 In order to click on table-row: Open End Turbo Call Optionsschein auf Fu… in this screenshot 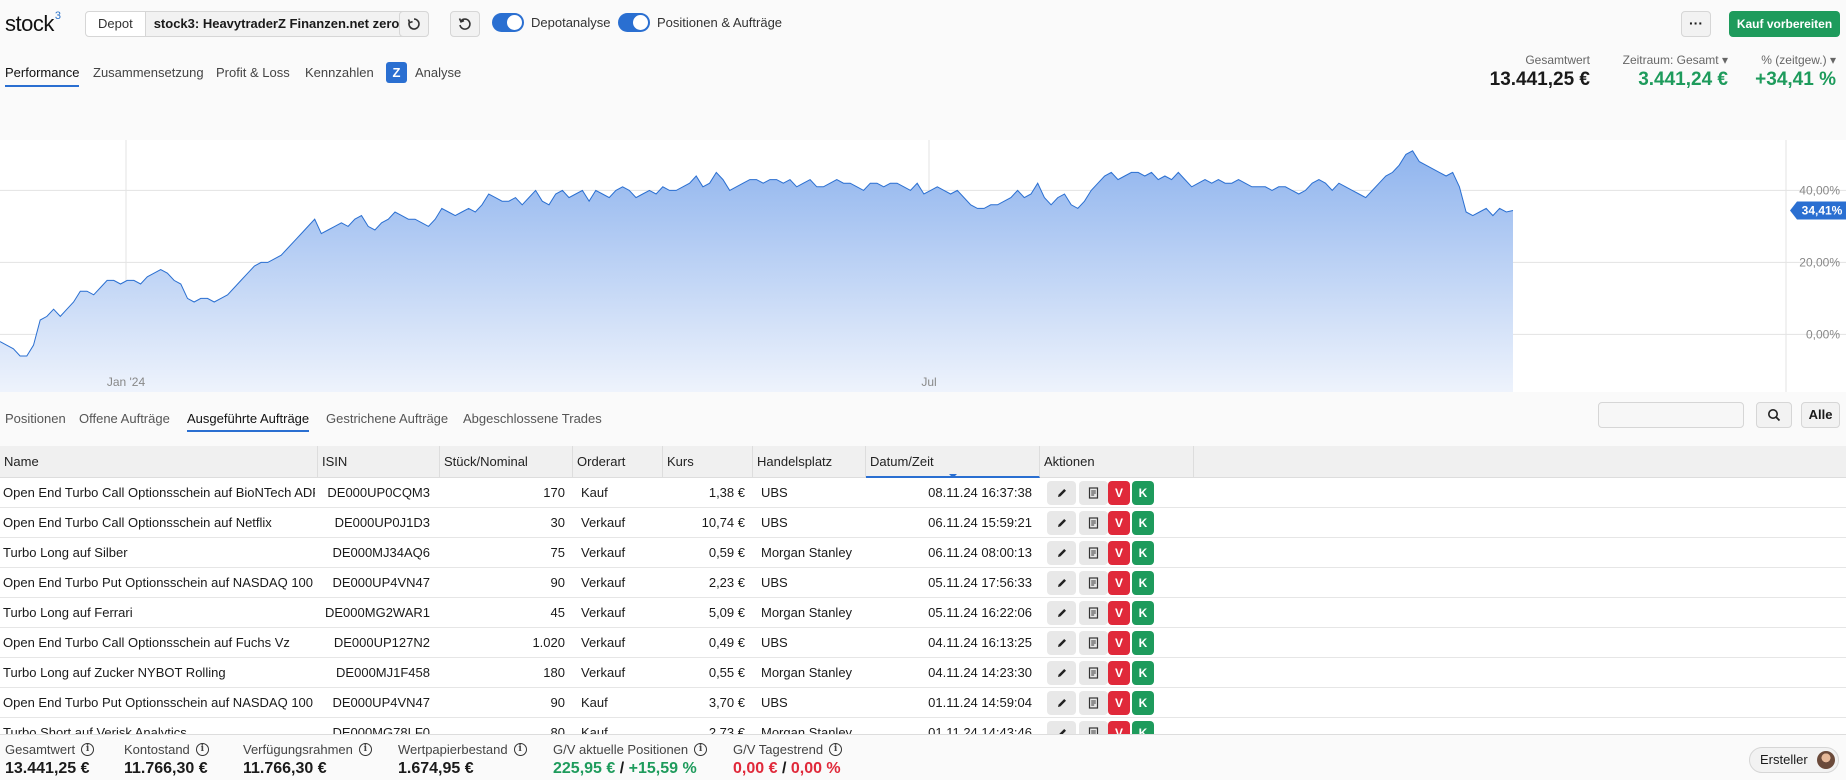, I will do `click(923, 643)`.